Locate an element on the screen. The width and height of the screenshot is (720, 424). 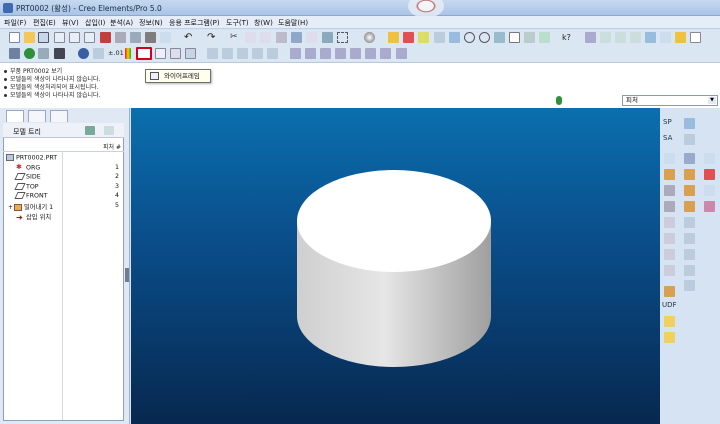
chevron-down-icon: ▼ is located at coordinates (712, 100).